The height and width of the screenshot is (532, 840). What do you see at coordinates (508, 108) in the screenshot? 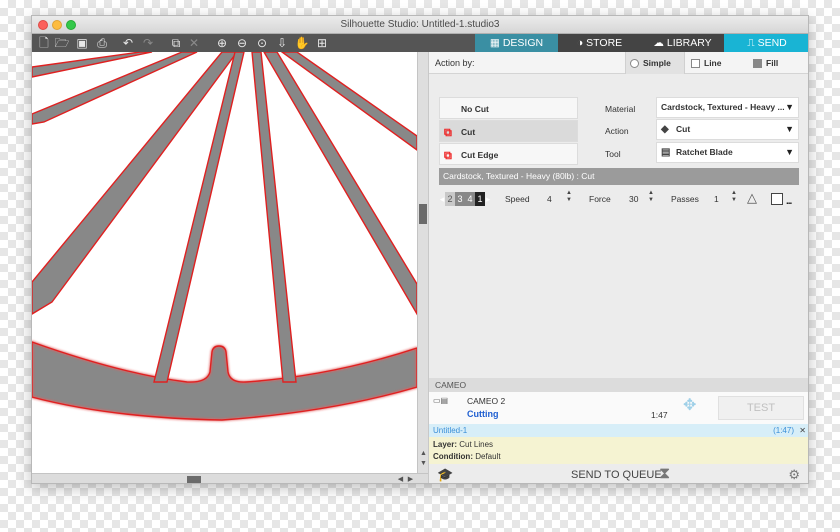
I see `cut-option-no-cut: No Cut` at bounding box center [508, 108].